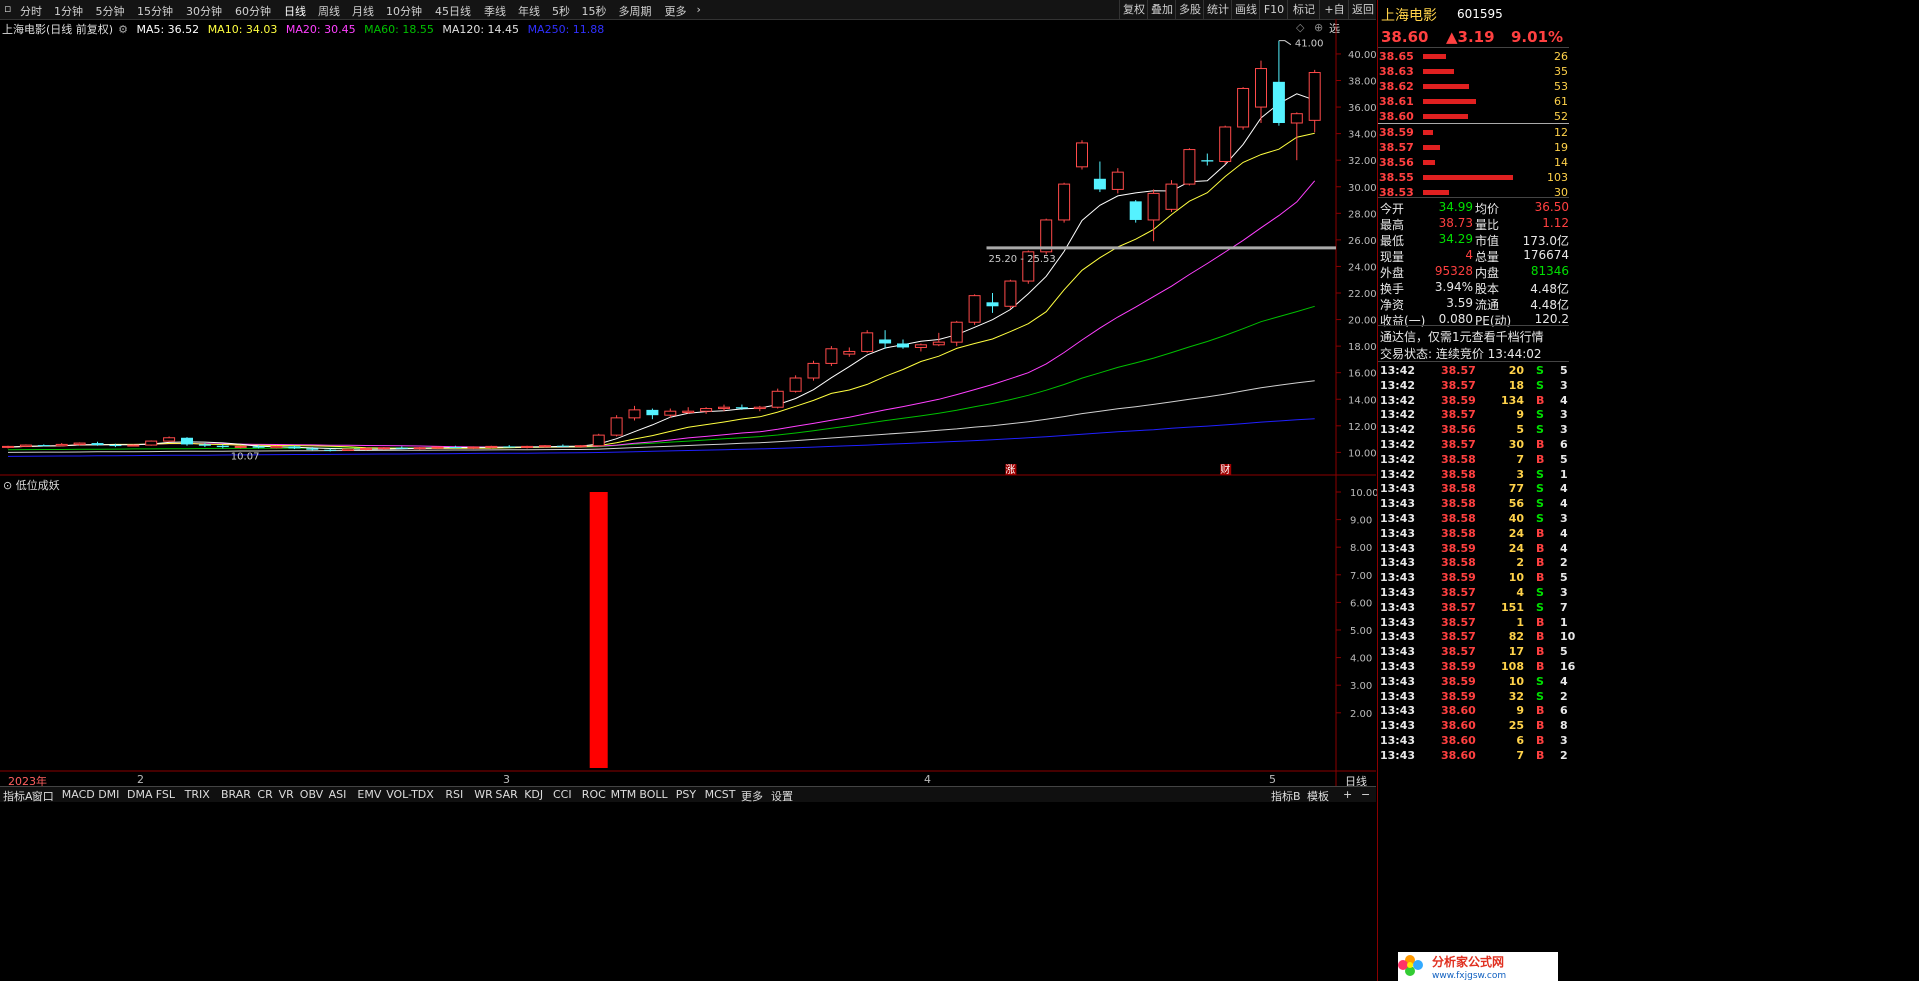 The image size is (1919, 981). I want to click on indicator-tab-13: VOL-TDX, so click(410, 794).